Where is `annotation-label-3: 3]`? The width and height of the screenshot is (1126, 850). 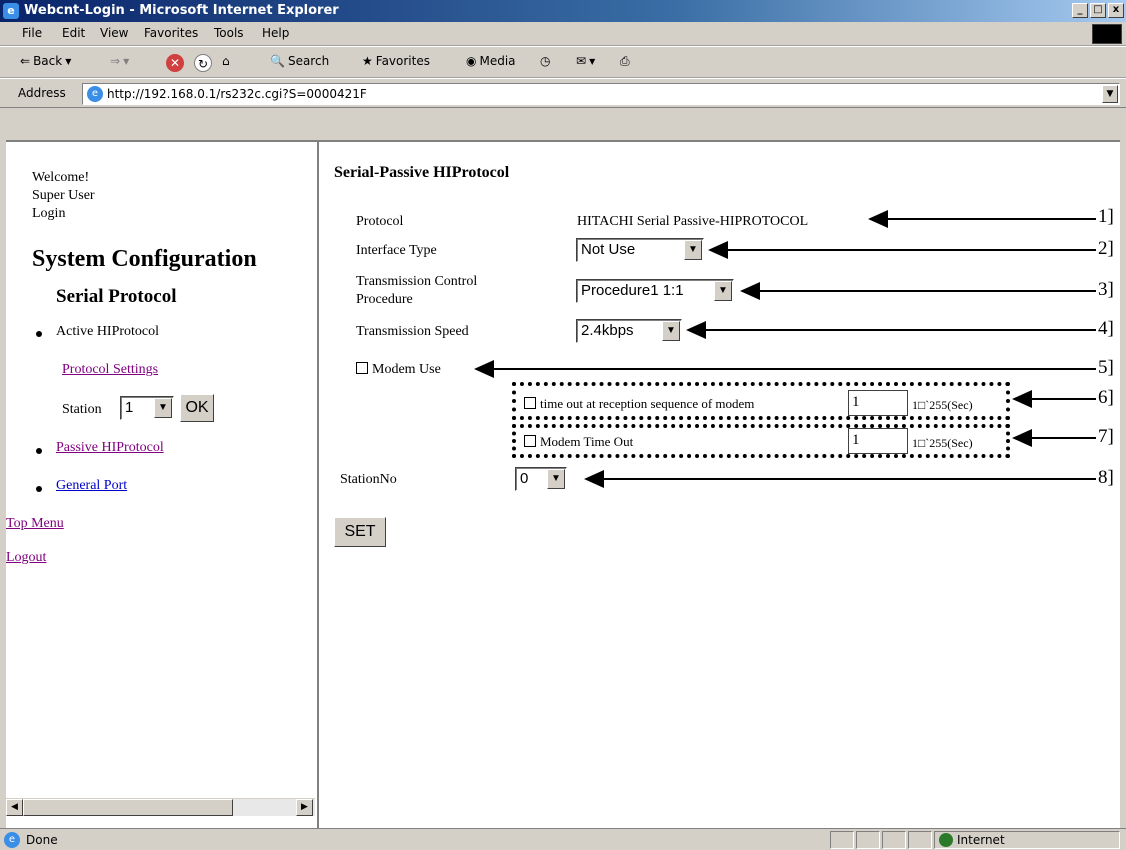 annotation-label-3: 3] is located at coordinates (1106, 289).